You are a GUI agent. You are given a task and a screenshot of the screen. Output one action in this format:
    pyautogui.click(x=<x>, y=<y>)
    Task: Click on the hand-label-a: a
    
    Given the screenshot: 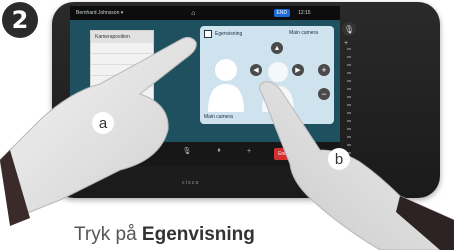 What is the action you would take?
    pyautogui.click(x=103, y=123)
    